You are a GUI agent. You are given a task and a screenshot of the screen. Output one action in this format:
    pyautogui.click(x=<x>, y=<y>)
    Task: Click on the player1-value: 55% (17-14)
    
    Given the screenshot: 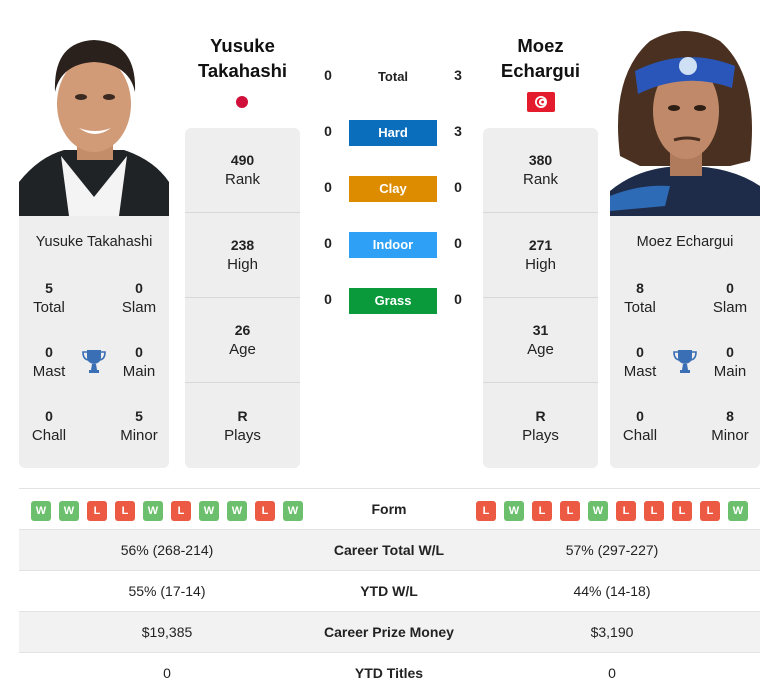 What is the action you would take?
    pyautogui.click(x=167, y=591)
    